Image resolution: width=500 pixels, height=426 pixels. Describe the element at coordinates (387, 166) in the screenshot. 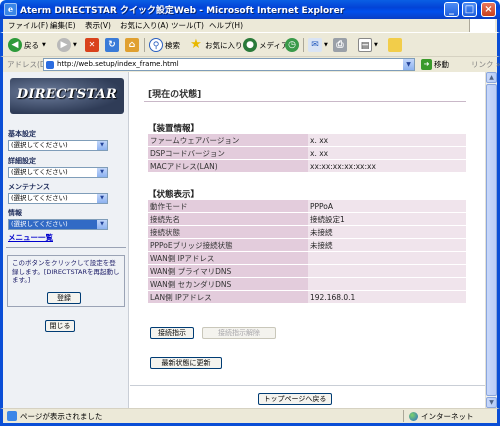

I see `row-value: xx:xx:xx:xx:xx:xx` at that location.